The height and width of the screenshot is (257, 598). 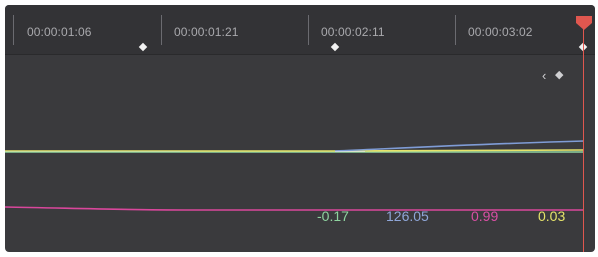 What do you see at coordinates (295, 150) in the screenshot?
I see `curve-yellow` at bounding box center [295, 150].